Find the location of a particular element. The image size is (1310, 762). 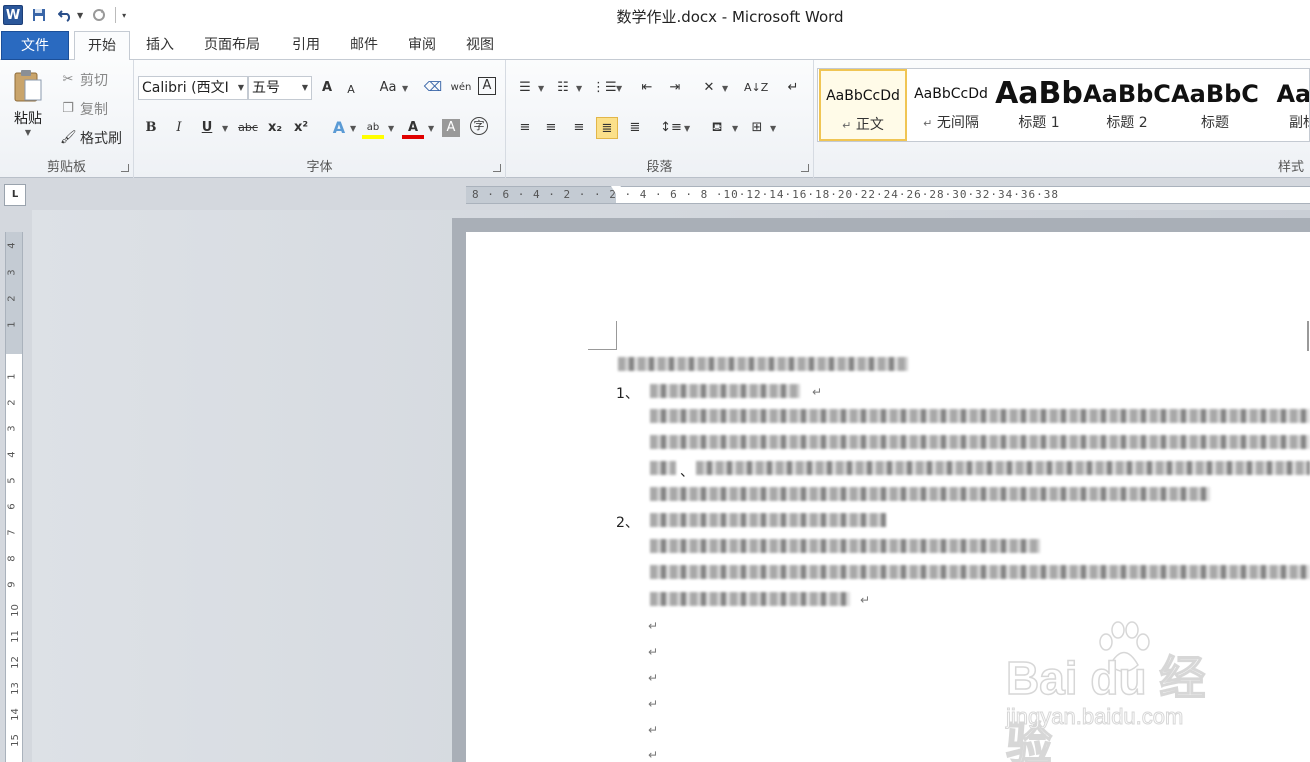

tab-page-layout: 页面布局 is located at coordinates (232, 45).